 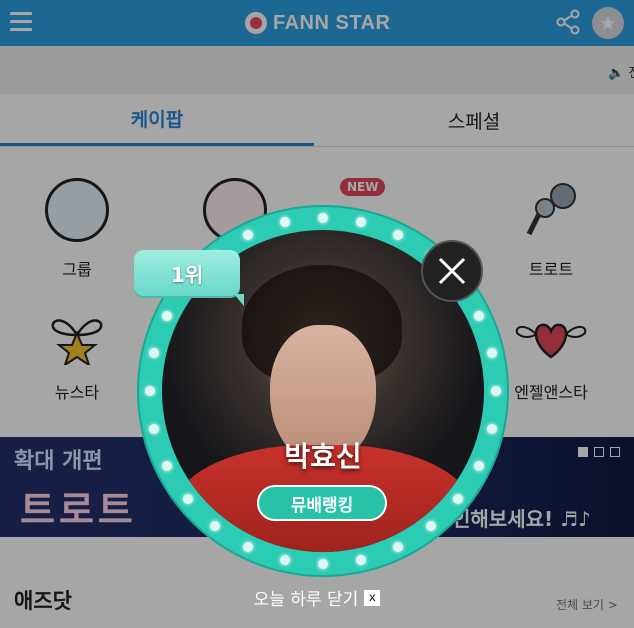 I want to click on close-button, so click(x=452, y=271).